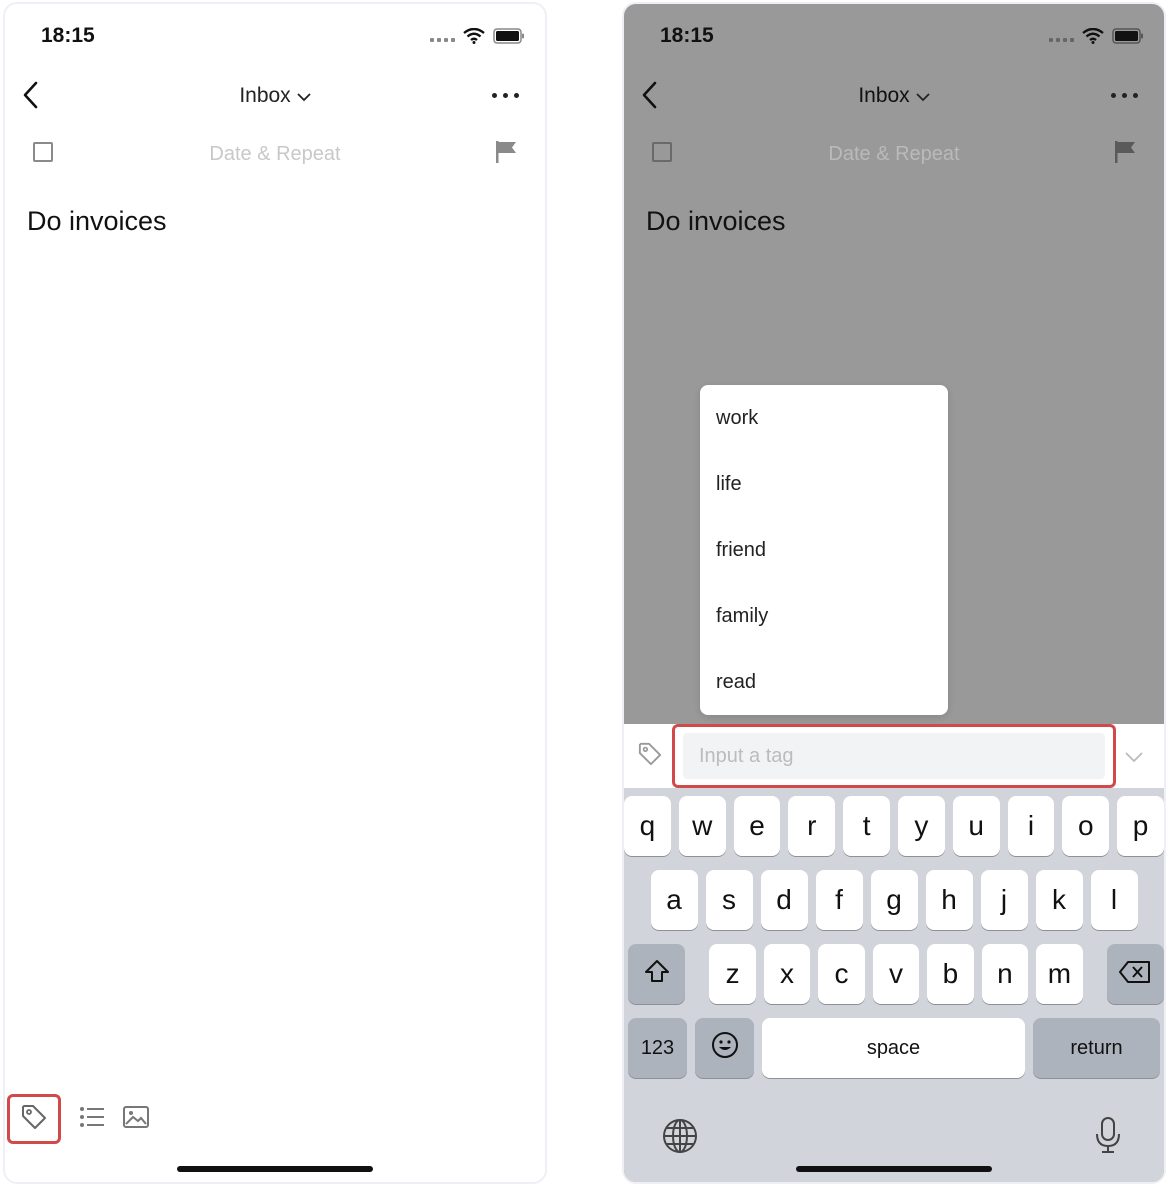 The width and height of the screenshot is (1168, 1186). Describe the element at coordinates (657, 1048) in the screenshot. I see `numbers-key: 123` at that location.